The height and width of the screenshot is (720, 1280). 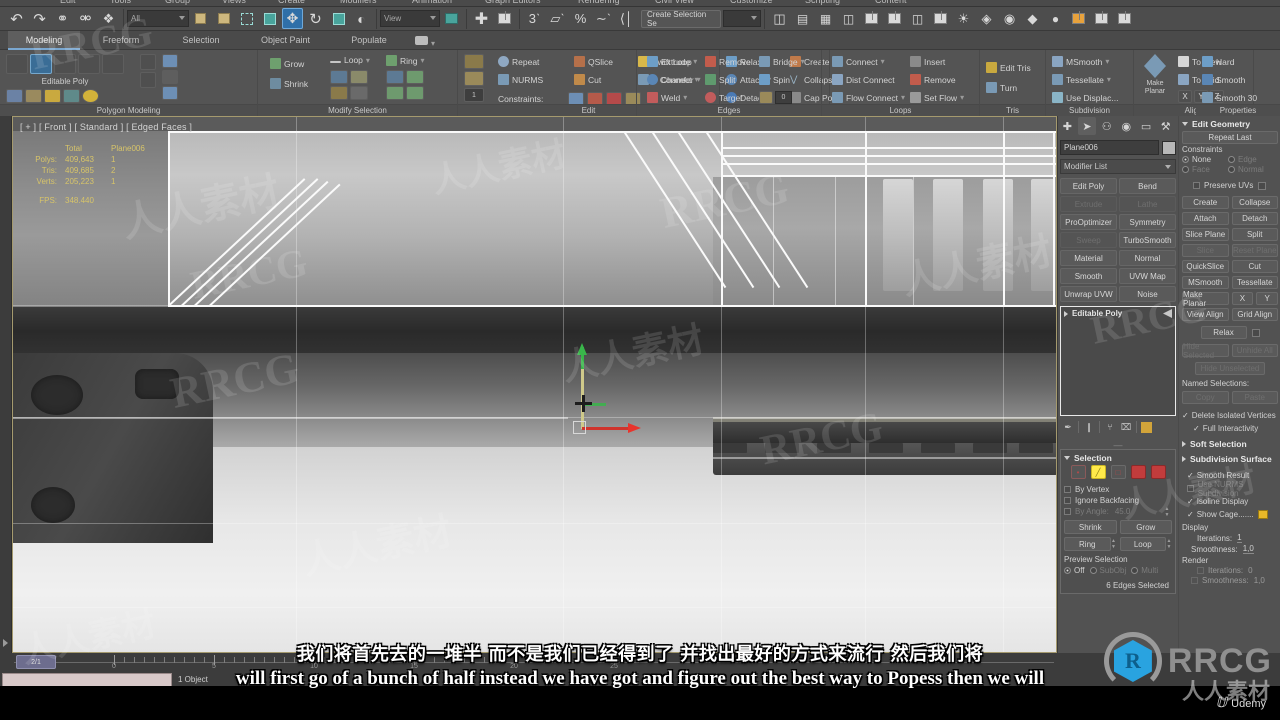 What do you see at coordinates (1118, 361) in the screenshot?
I see `modifier-stack: Editable Poly` at bounding box center [1118, 361].